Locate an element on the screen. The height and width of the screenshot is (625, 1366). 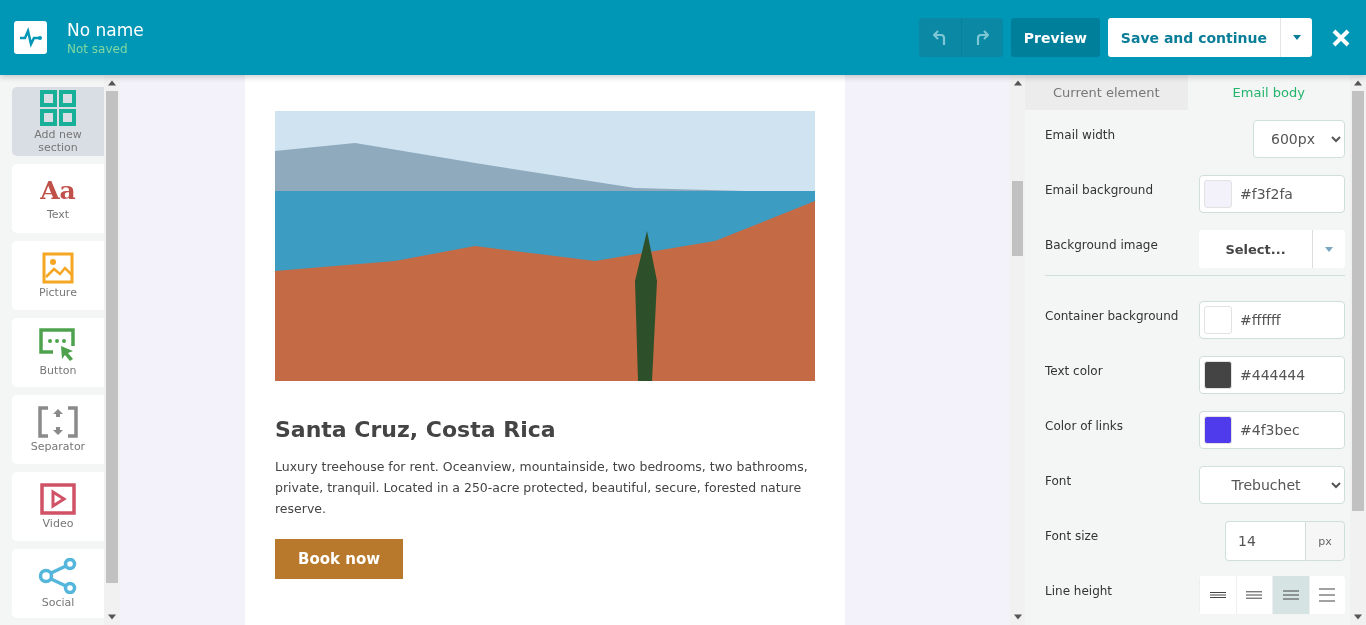
text-glyph: Aa is located at coordinates (58, 191).